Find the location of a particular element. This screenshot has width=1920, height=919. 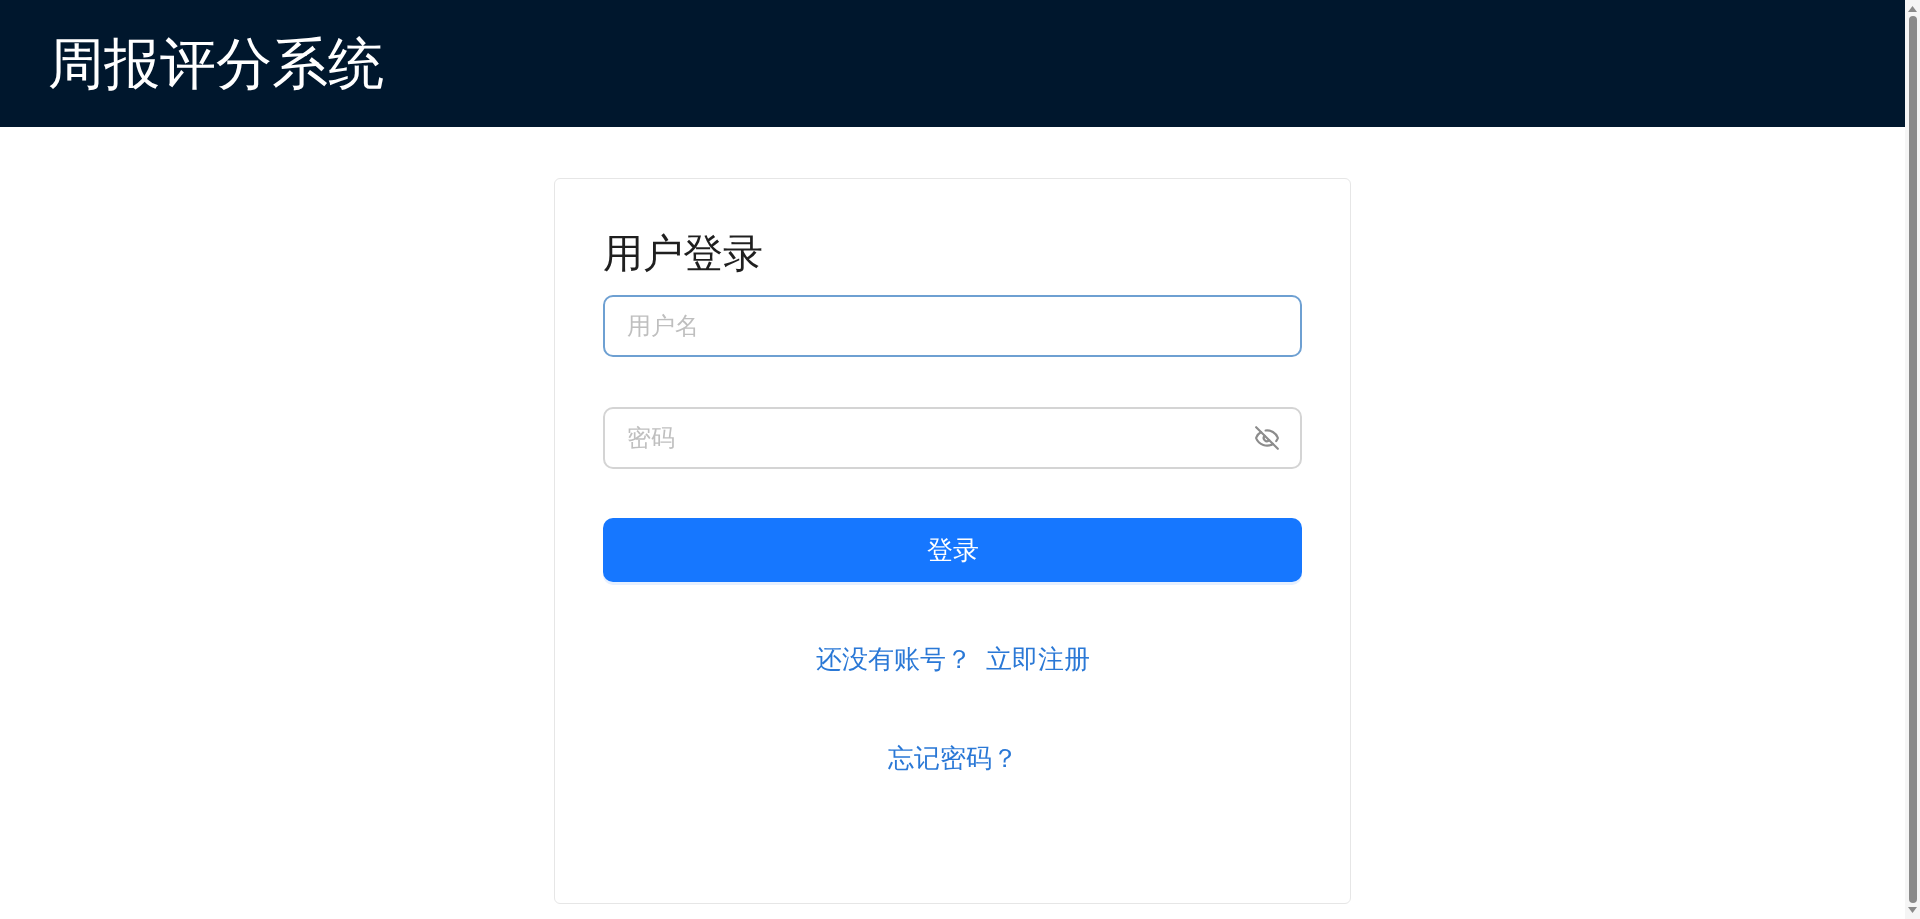

scrollbar-thumb is located at coordinates (1912, 459).